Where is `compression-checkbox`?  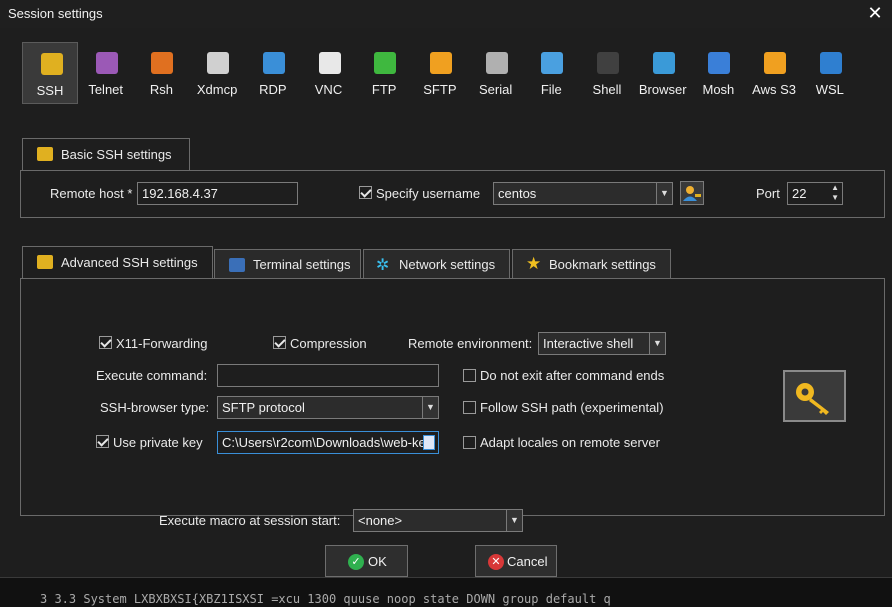
compression-checkbox is located at coordinates (279, 342).